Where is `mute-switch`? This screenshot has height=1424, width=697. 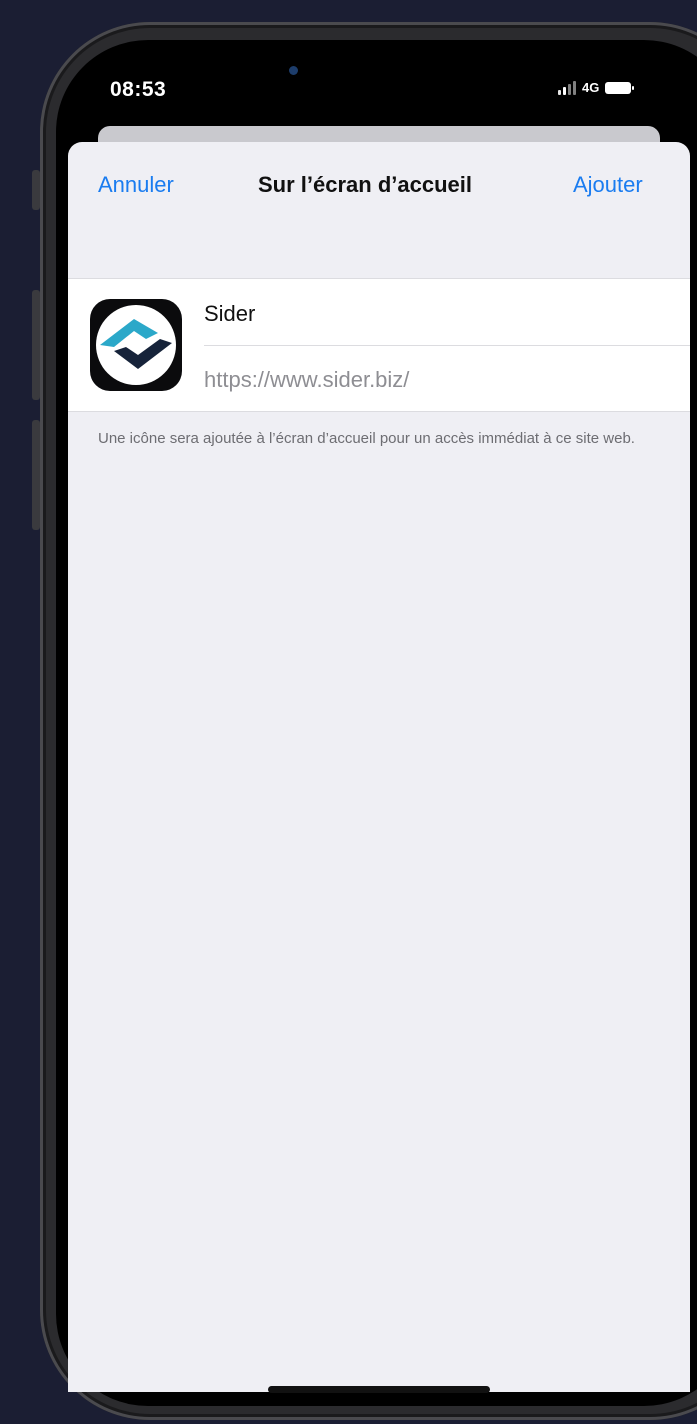
mute-switch is located at coordinates (36, 190).